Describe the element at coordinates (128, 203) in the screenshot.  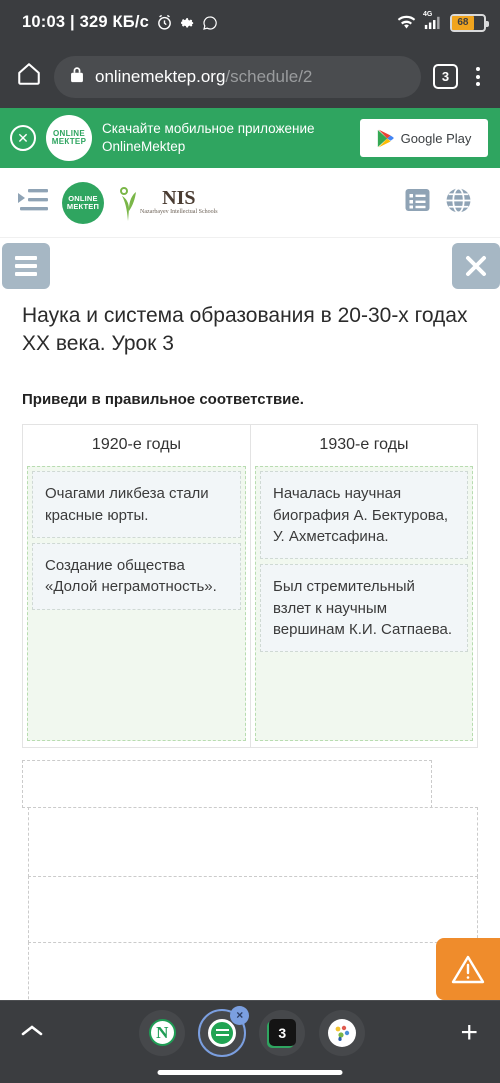
I see `nis-sprout-icon` at that location.